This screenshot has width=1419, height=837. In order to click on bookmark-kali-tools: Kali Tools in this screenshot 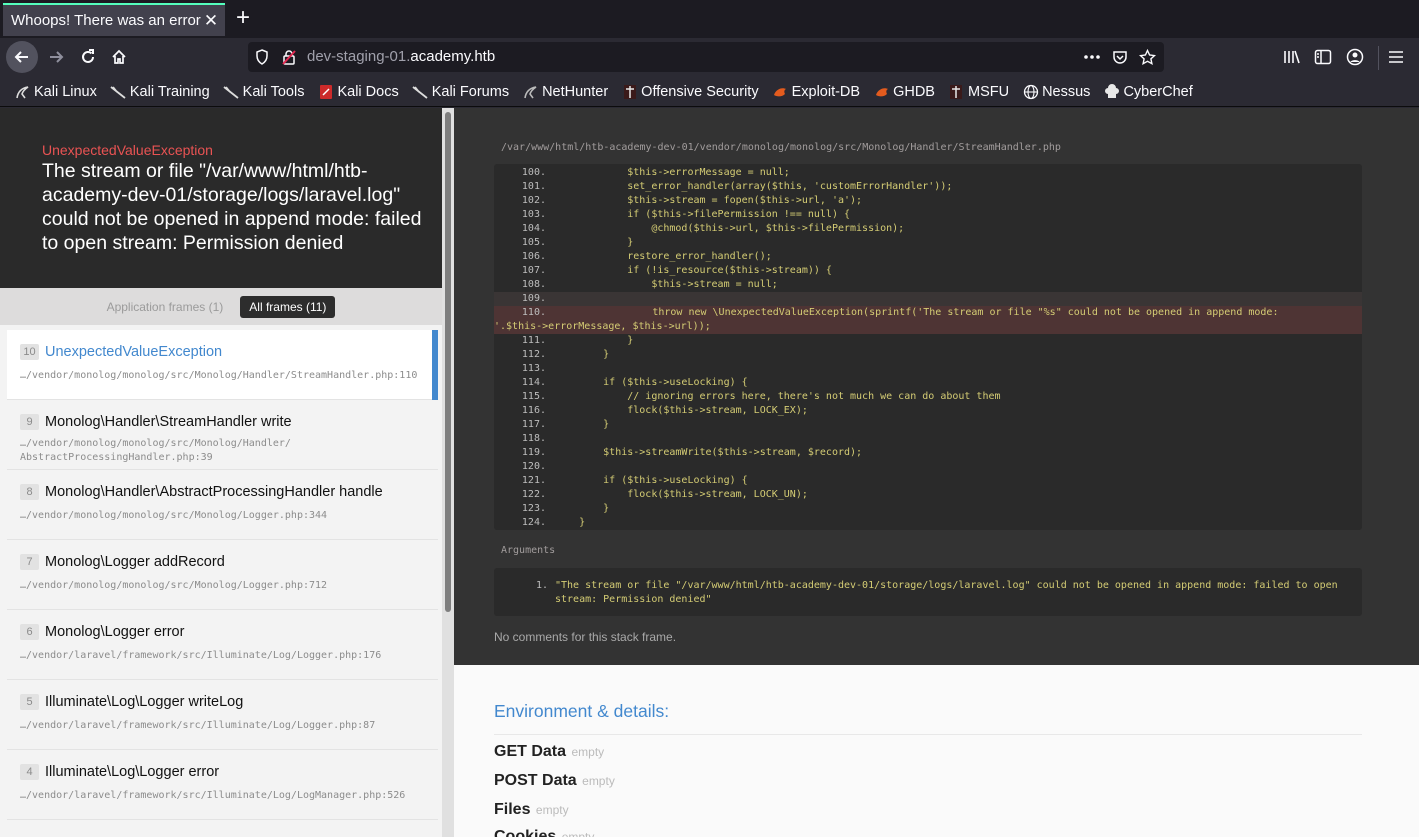, I will do `click(263, 92)`.